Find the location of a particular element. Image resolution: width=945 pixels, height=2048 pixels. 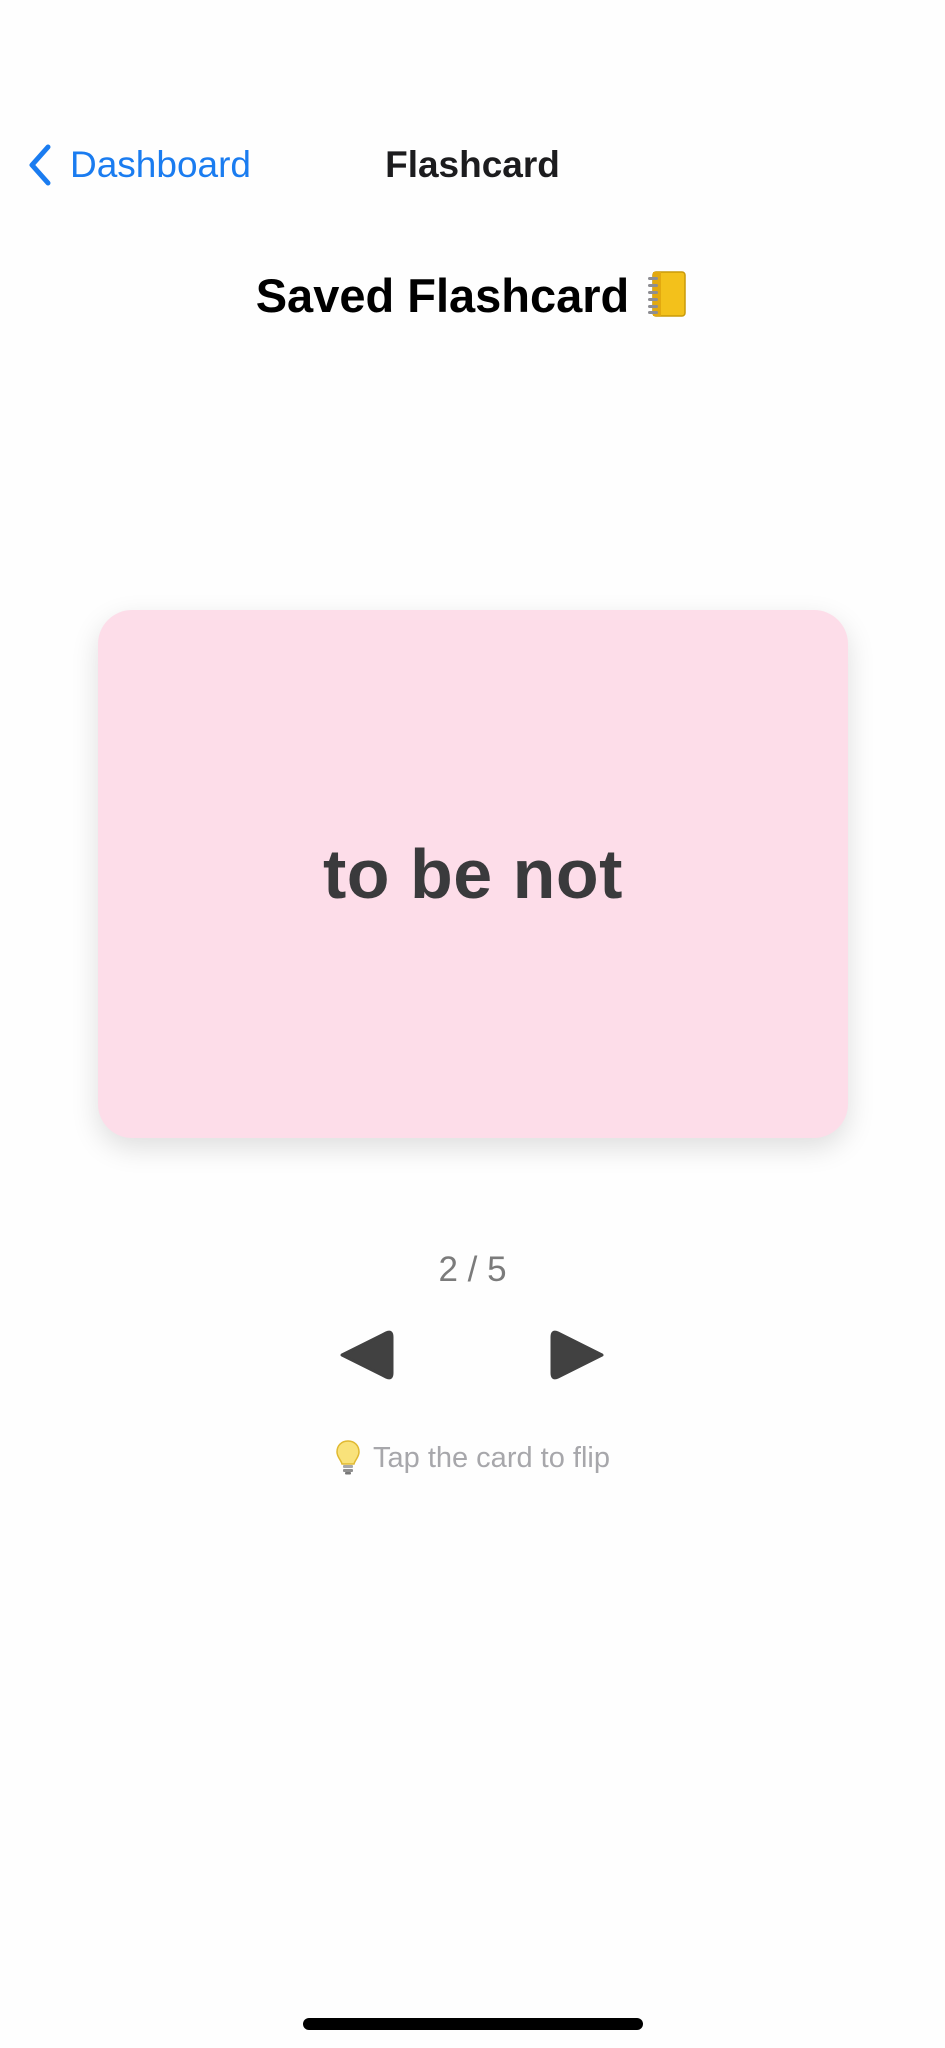

card-counter: 2 / 5 is located at coordinates (472, 1269).